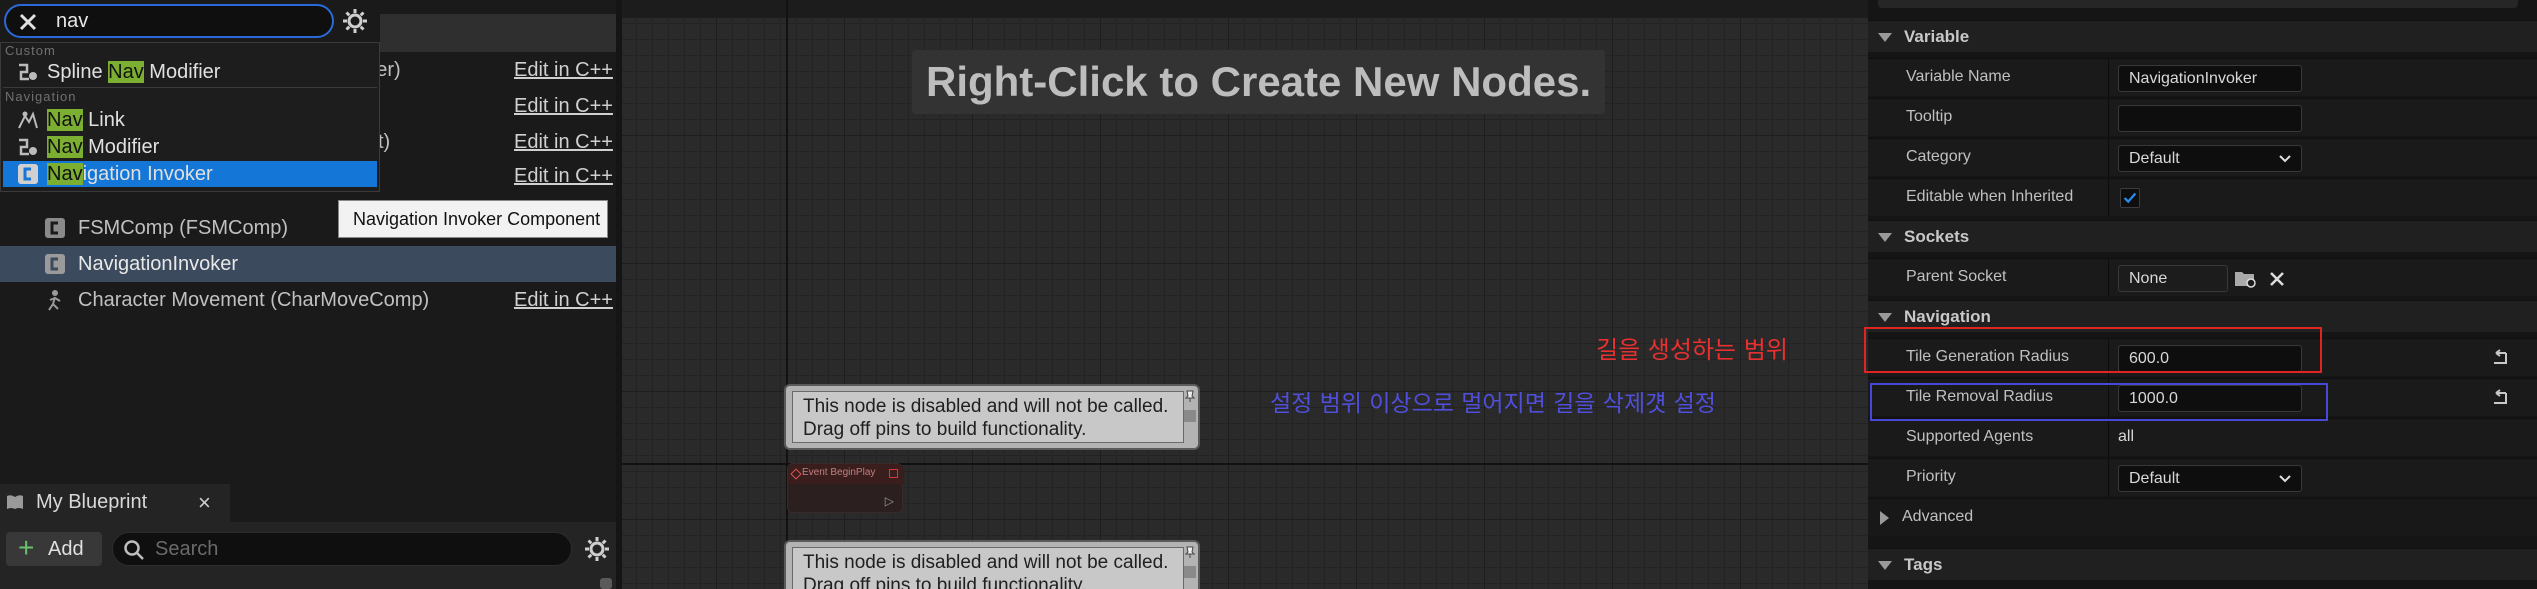 The image size is (2537, 589). What do you see at coordinates (103, 147) in the screenshot?
I see `result-label: Nav Modifier` at bounding box center [103, 147].